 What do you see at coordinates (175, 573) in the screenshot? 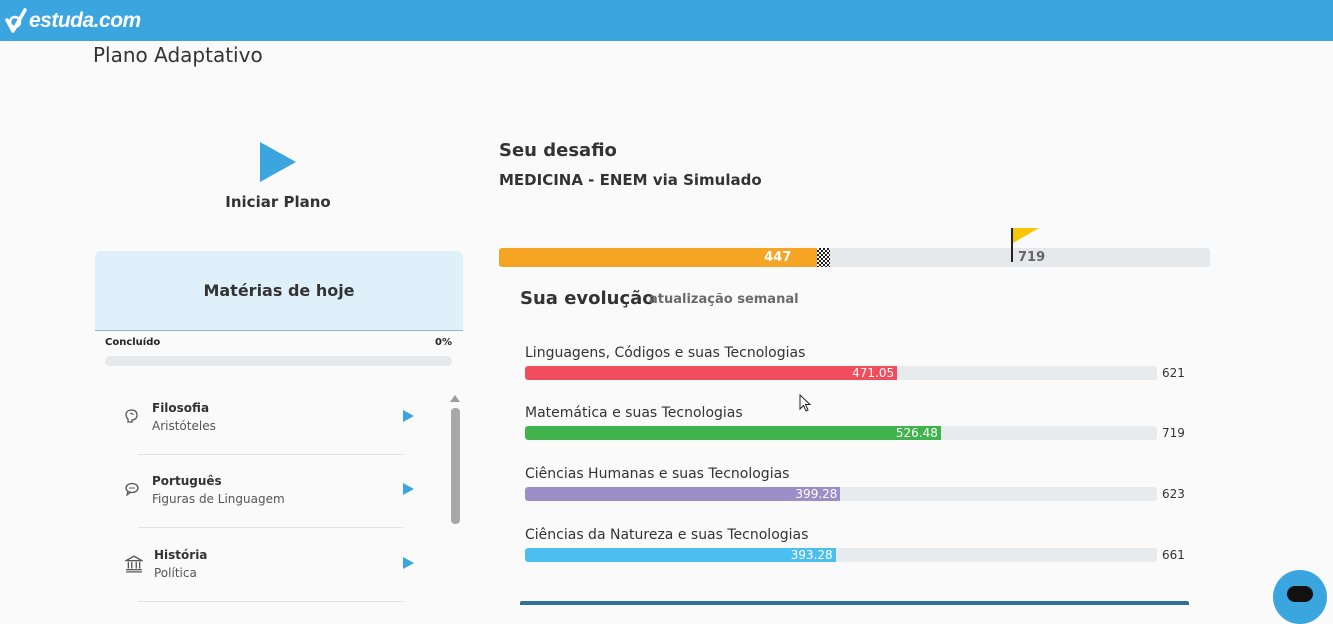
I see `subject-topic: Política` at bounding box center [175, 573].